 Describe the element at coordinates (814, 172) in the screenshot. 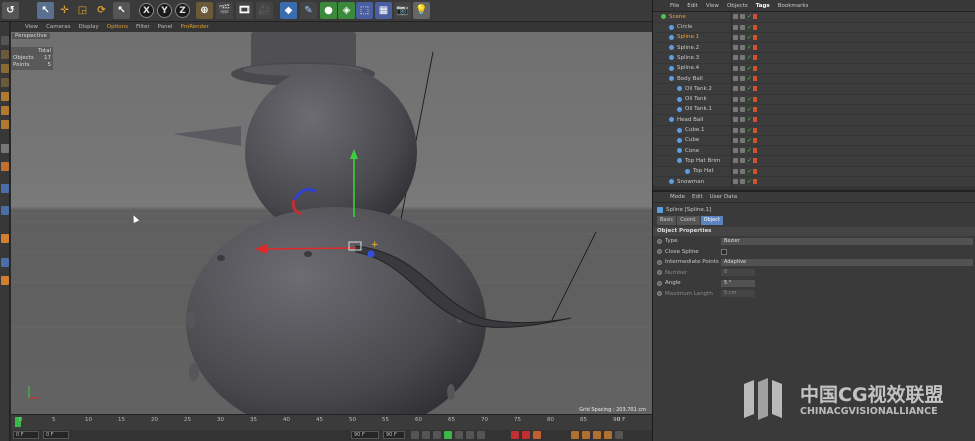

I see `object-row: Top Hat ✓` at that location.